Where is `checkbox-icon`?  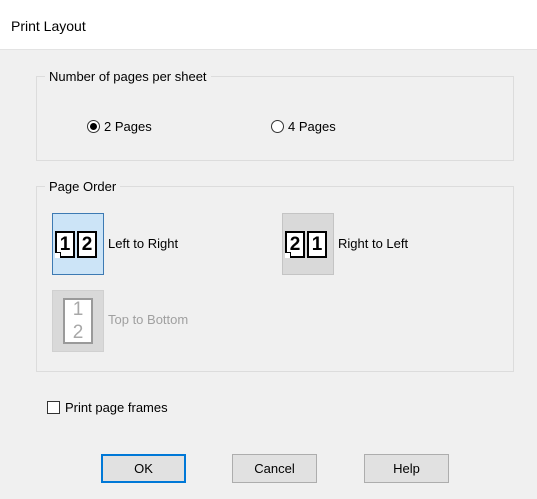
checkbox-icon is located at coordinates (53, 407).